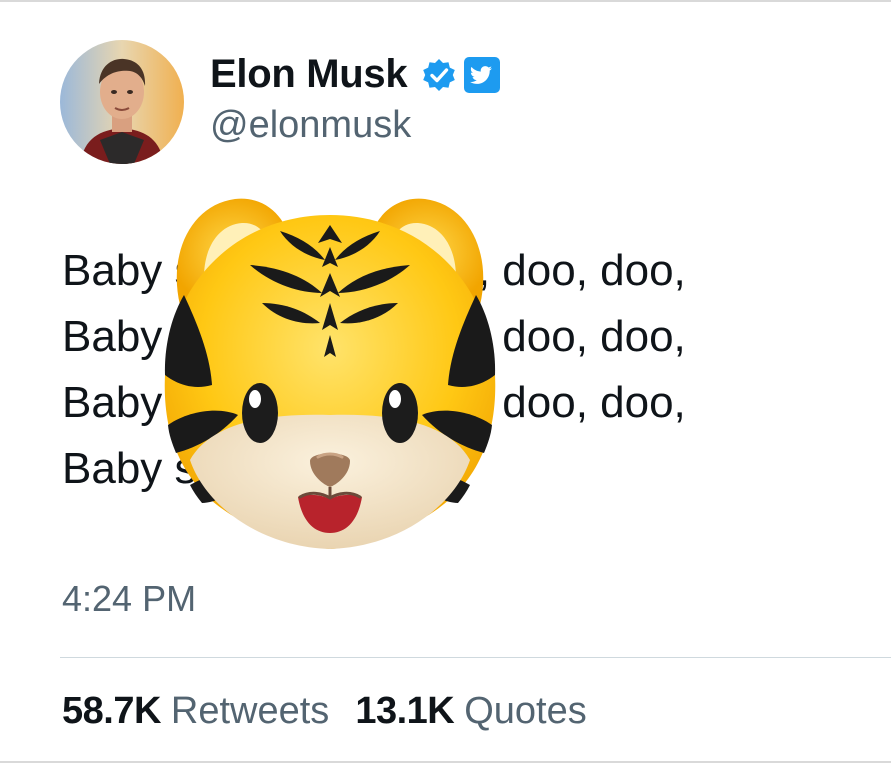 The height and width of the screenshot is (765, 891). I want to click on author-handle: @elonmusk, so click(310, 125).